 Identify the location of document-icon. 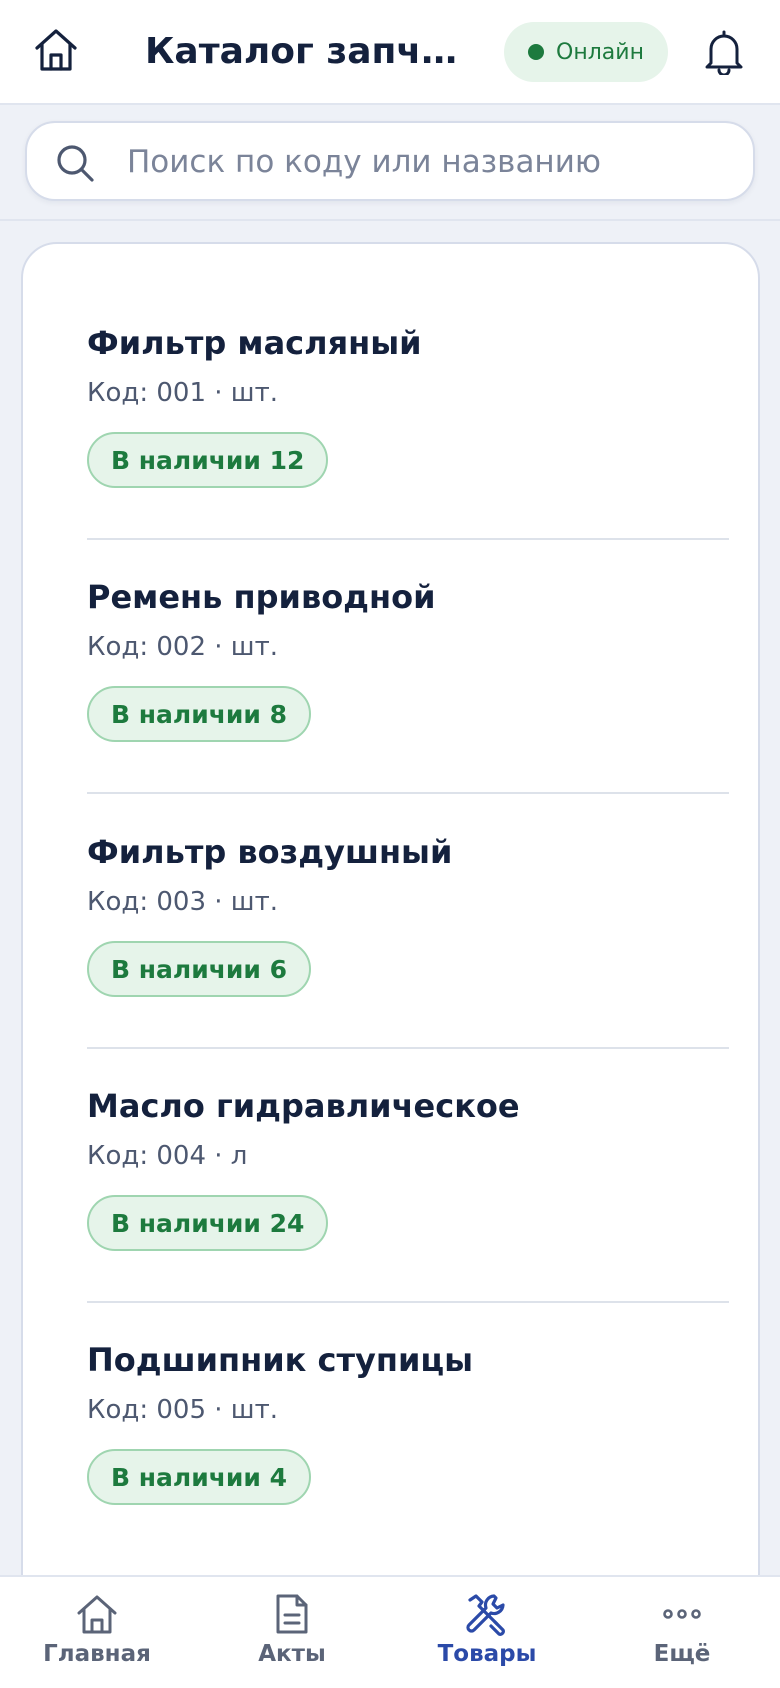
(292, 1614).